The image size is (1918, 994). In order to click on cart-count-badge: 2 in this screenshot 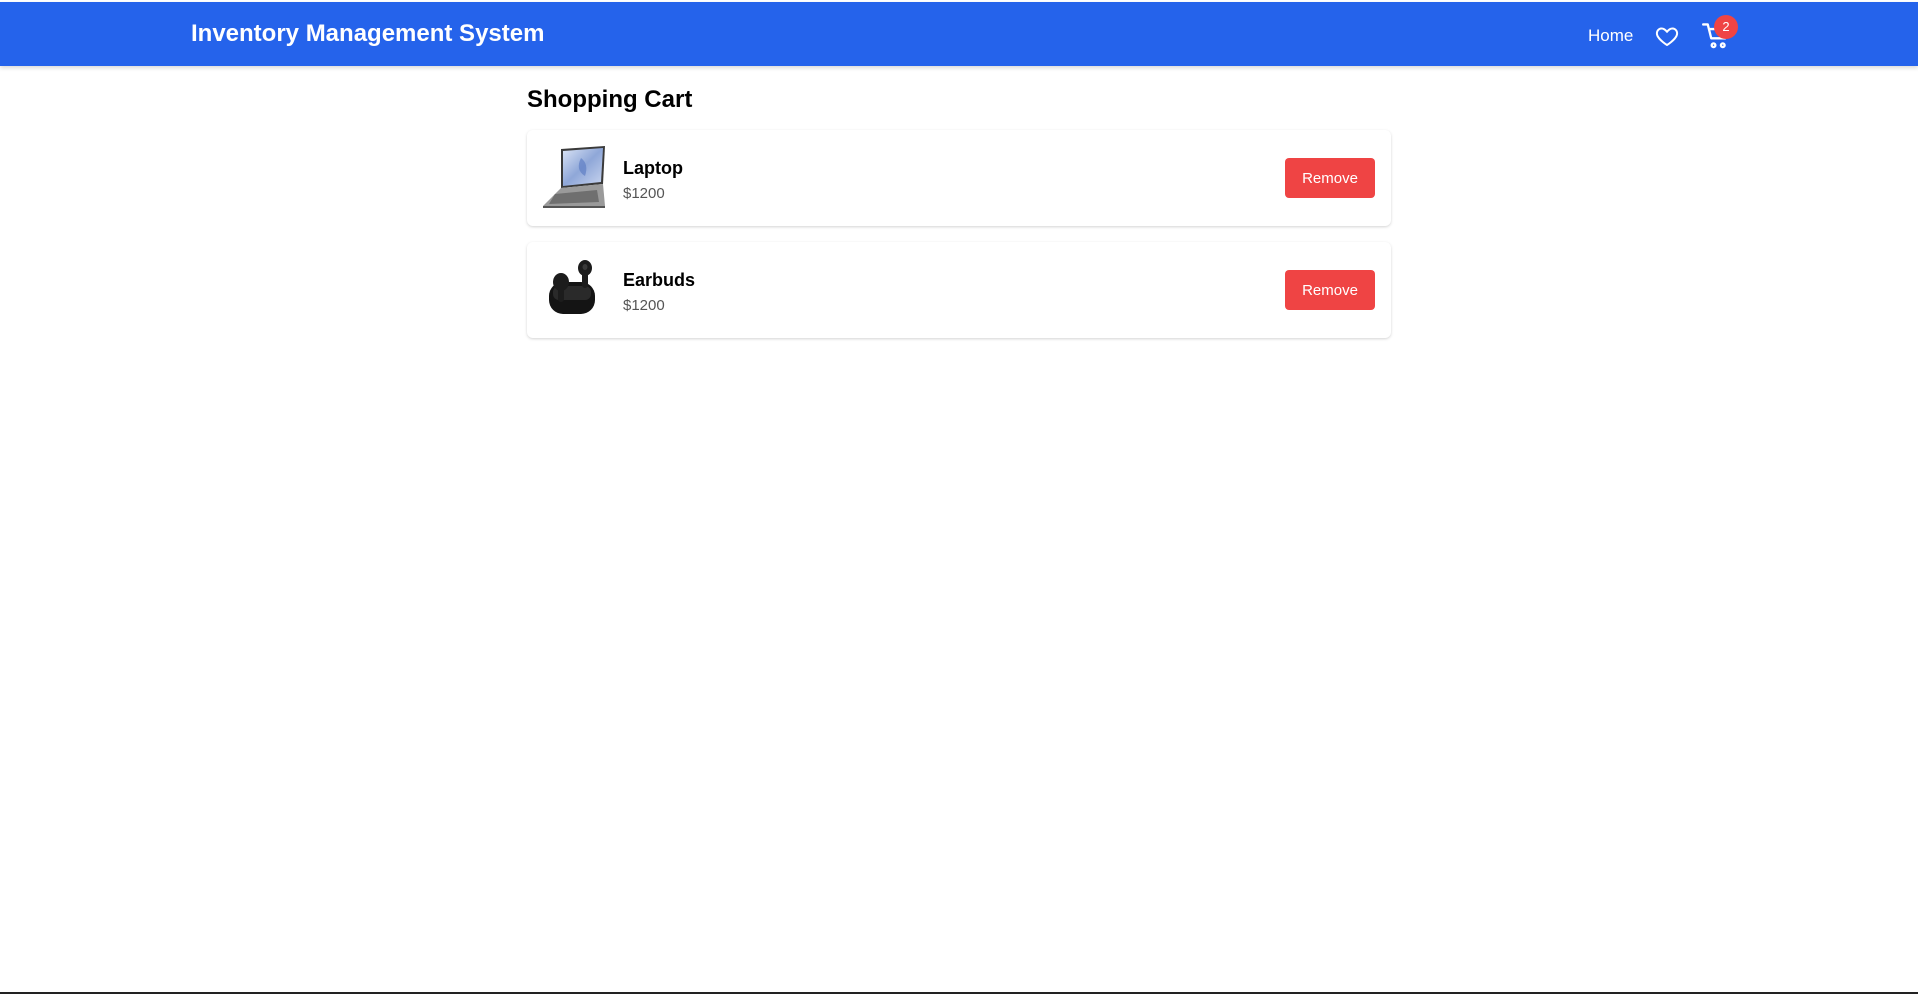, I will do `click(1726, 27)`.